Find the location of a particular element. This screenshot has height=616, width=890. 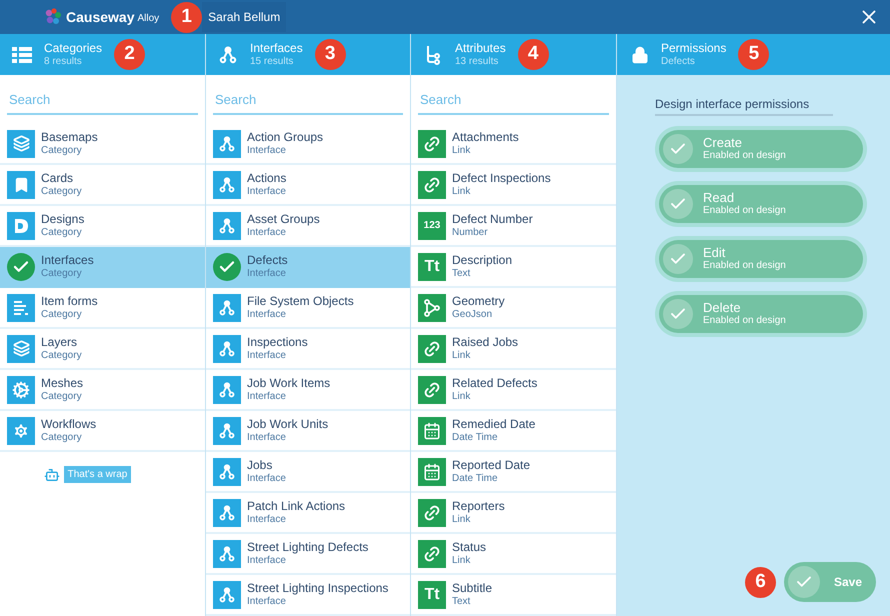

type-icon: 123 is located at coordinates (432, 226).